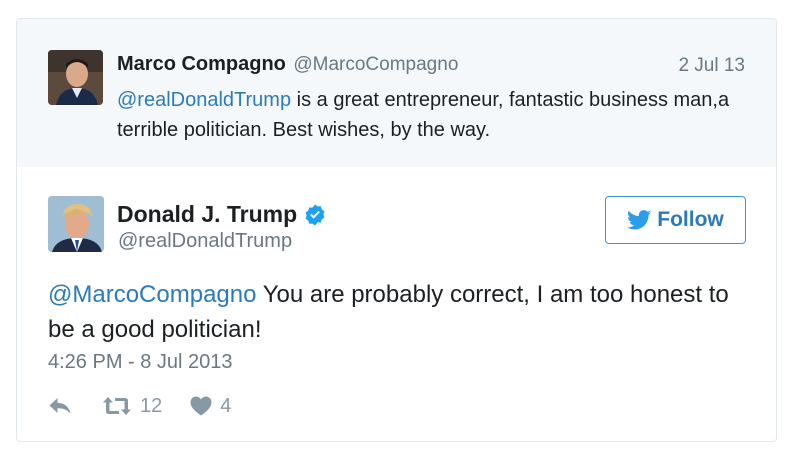  I want to click on author-name-row: Donald J. Trump, so click(222, 214).